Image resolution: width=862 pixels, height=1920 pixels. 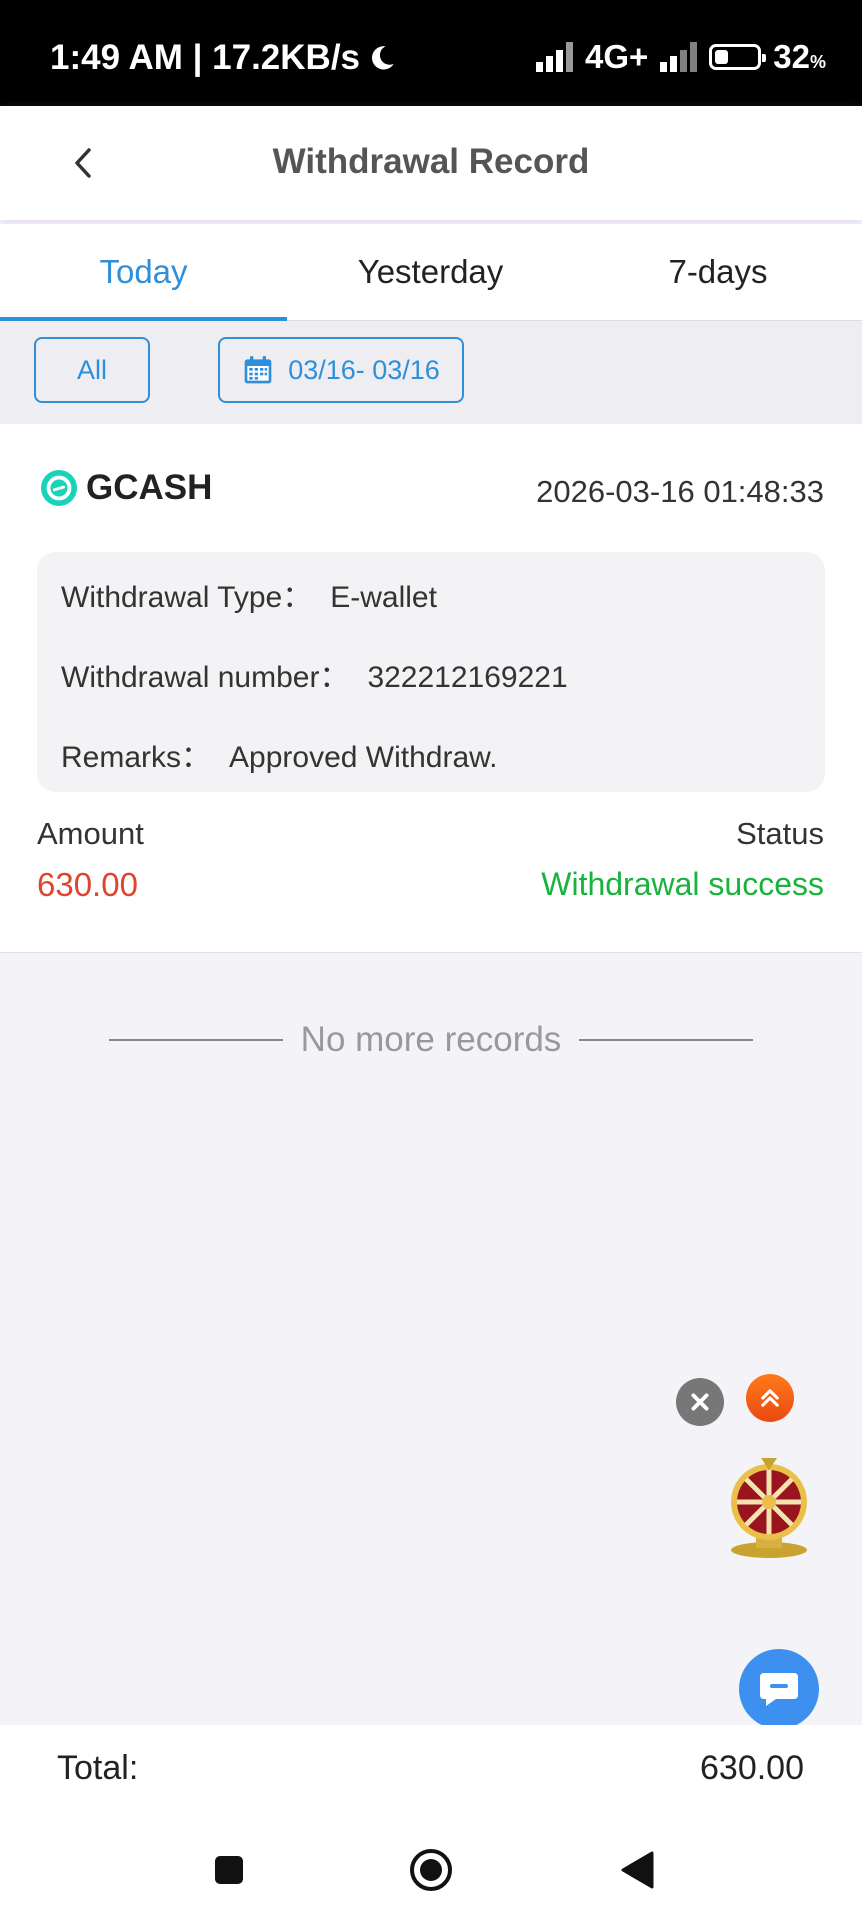 What do you see at coordinates (90, 833) in the screenshot?
I see `amount-label: Amount` at bounding box center [90, 833].